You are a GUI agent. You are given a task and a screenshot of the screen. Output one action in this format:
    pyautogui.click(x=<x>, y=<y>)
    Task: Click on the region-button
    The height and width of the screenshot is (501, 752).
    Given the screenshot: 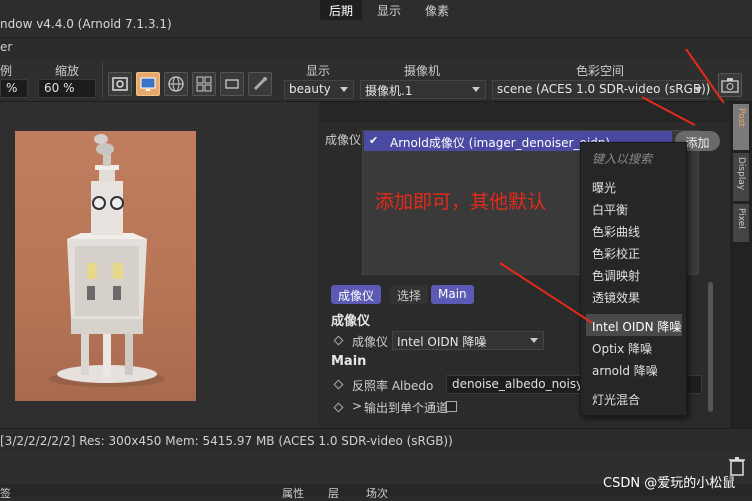 What is the action you would take?
    pyautogui.click(x=232, y=84)
    